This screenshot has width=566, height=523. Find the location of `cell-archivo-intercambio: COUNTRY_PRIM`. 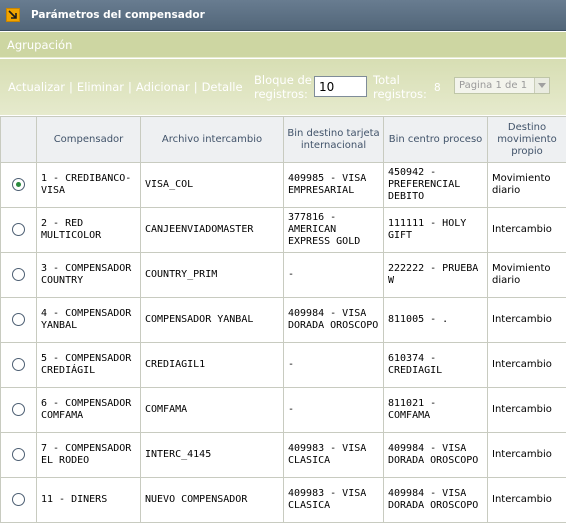

cell-archivo-intercambio: COUNTRY_PRIM is located at coordinates (212, 275).